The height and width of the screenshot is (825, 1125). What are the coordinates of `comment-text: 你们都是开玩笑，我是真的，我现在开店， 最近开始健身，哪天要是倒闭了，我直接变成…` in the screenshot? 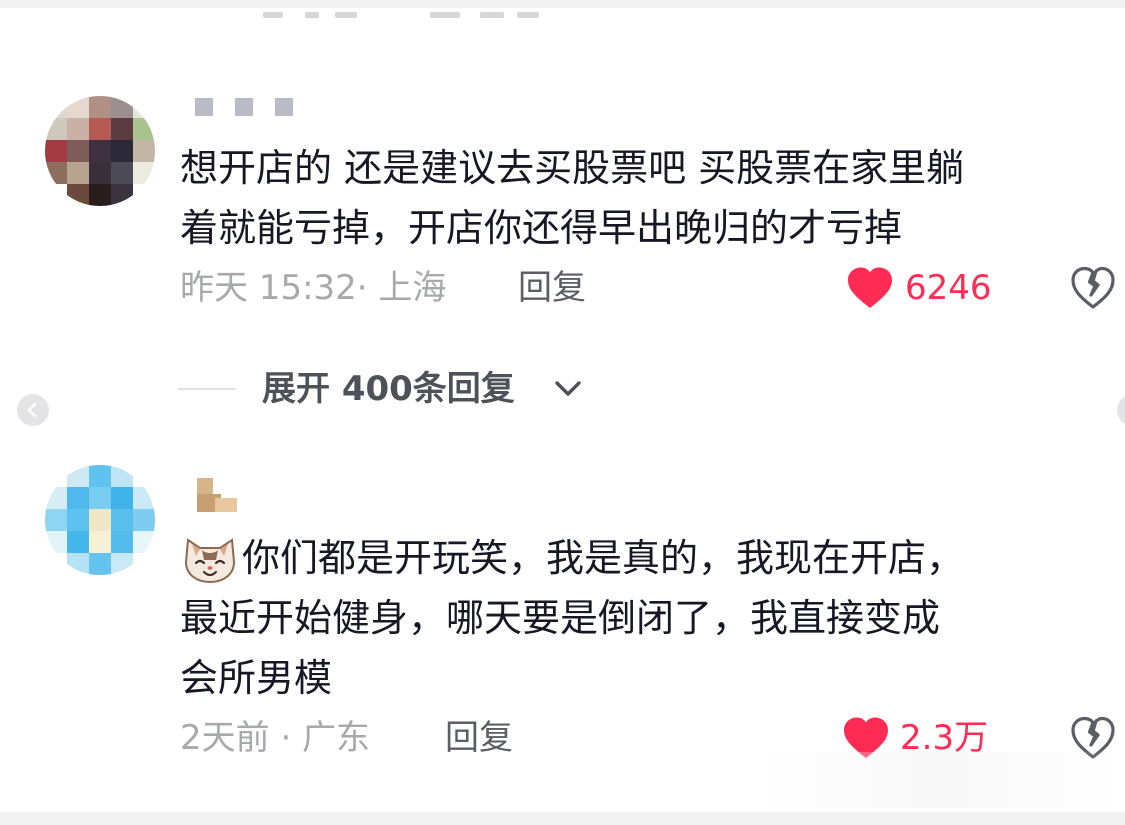 It's located at (572, 618).